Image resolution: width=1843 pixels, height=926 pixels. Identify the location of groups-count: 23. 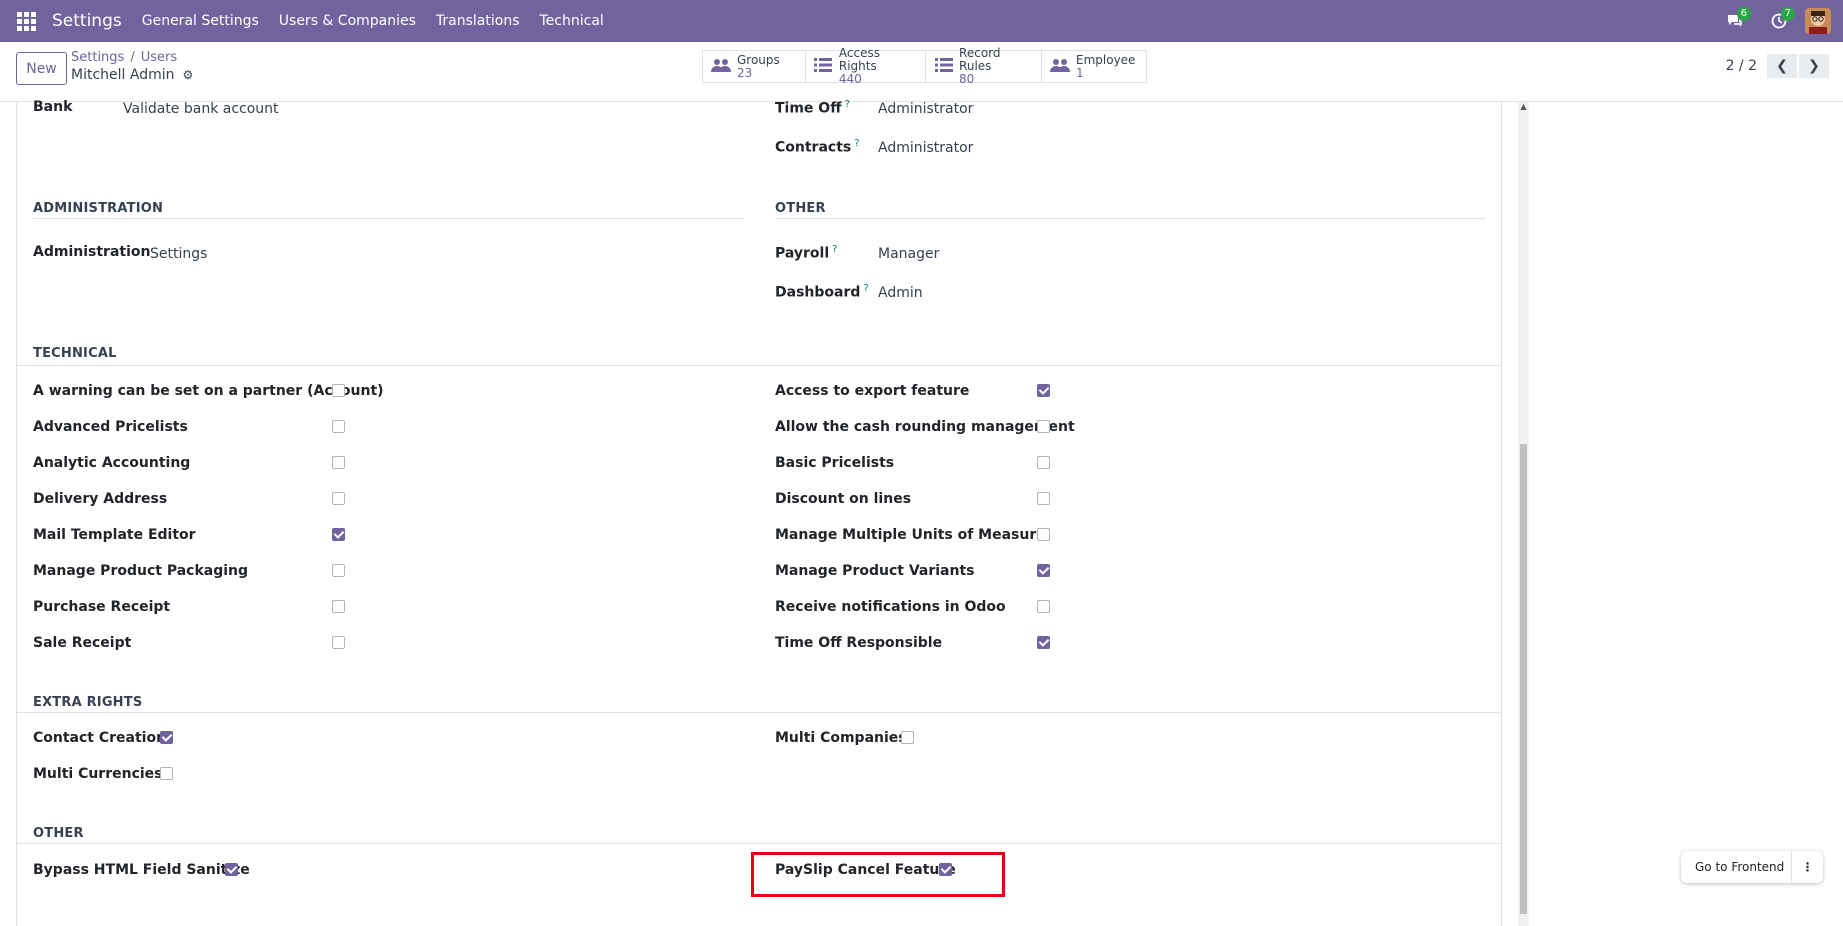
(745, 72).